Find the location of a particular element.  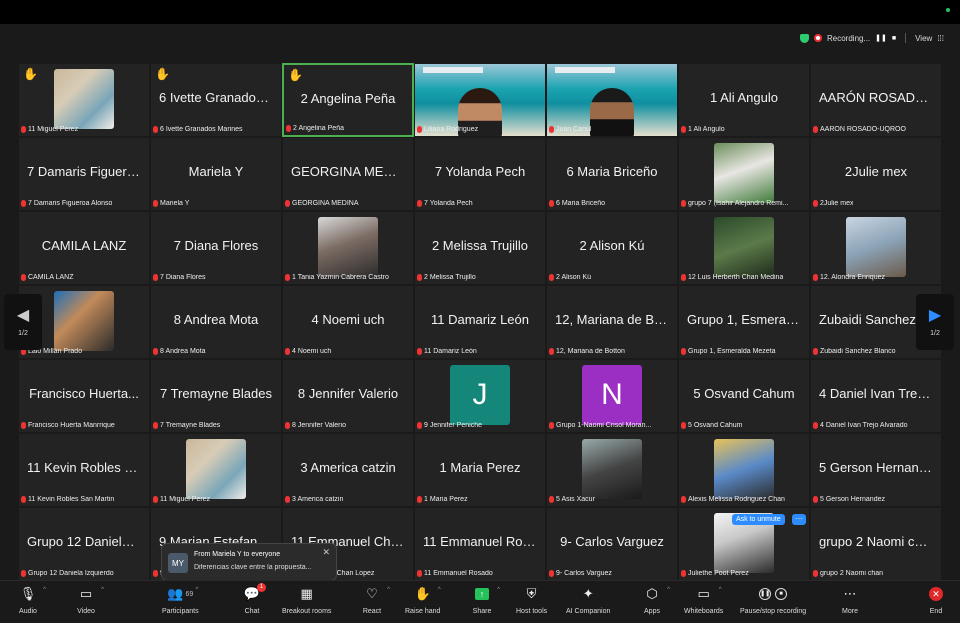

participant-tile: 11 Miguel Perez is located at coordinates (216, 470).